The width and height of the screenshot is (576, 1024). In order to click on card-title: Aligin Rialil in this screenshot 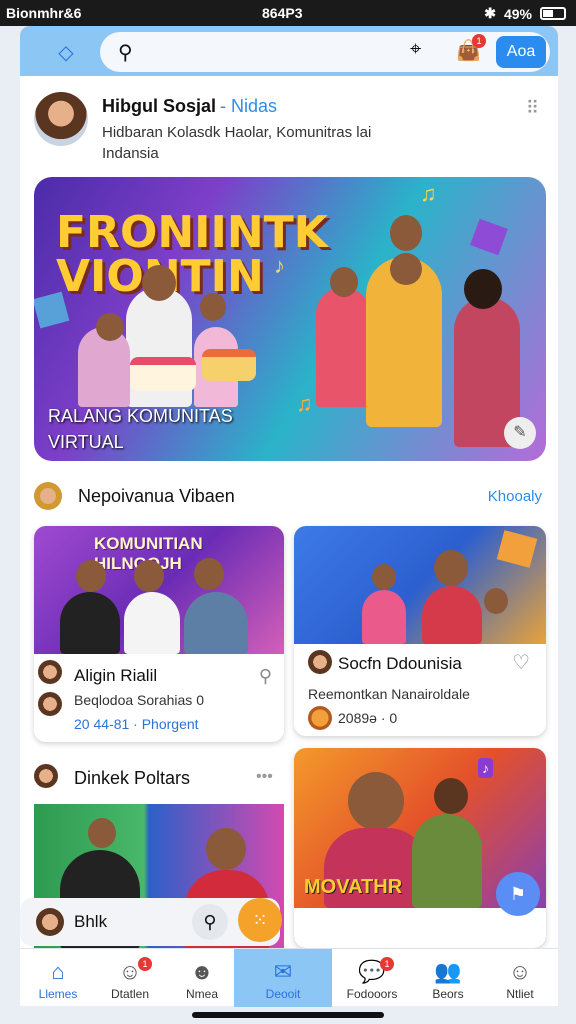, I will do `click(116, 675)`.